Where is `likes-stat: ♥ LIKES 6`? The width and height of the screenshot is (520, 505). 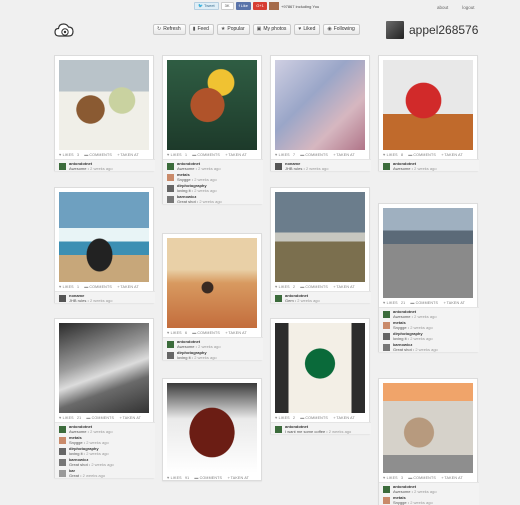
likes-stat: ♥ LIKES 6 is located at coordinates (177, 332).